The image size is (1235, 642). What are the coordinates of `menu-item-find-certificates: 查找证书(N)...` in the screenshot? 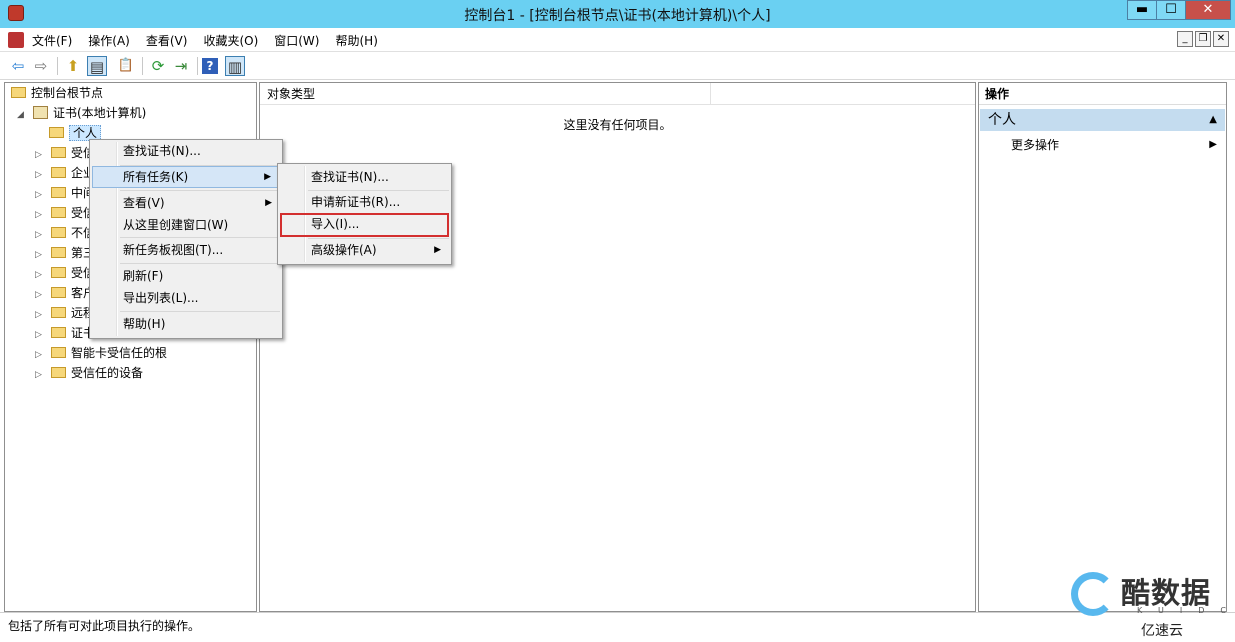 It's located at (186, 151).